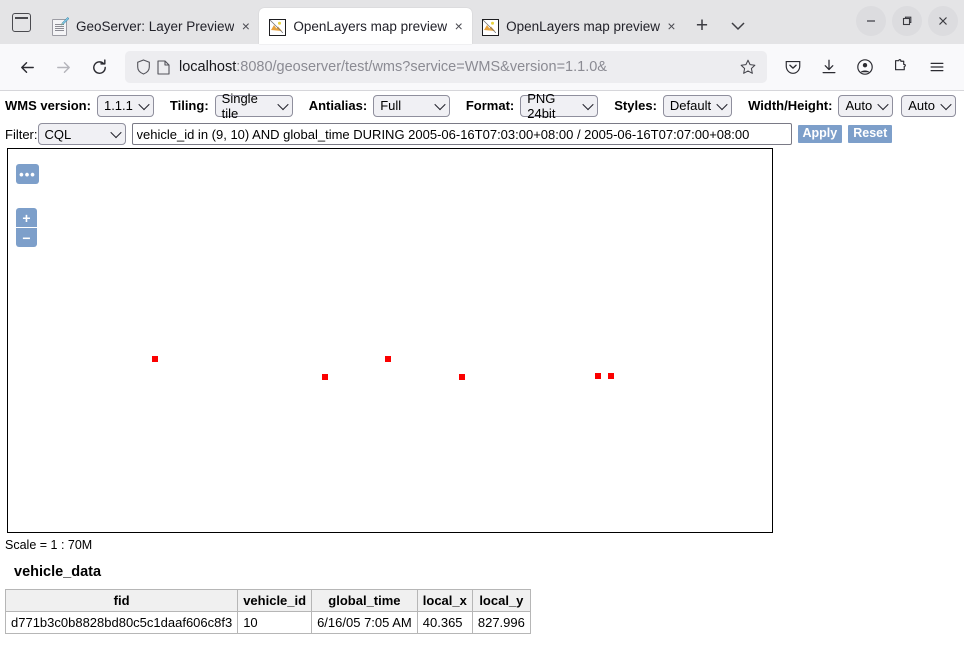 The height and width of the screenshot is (653, 964). Describe the element at coordinates (27, 174) in the screenshot. I see `map-options-button: •••` at that location.